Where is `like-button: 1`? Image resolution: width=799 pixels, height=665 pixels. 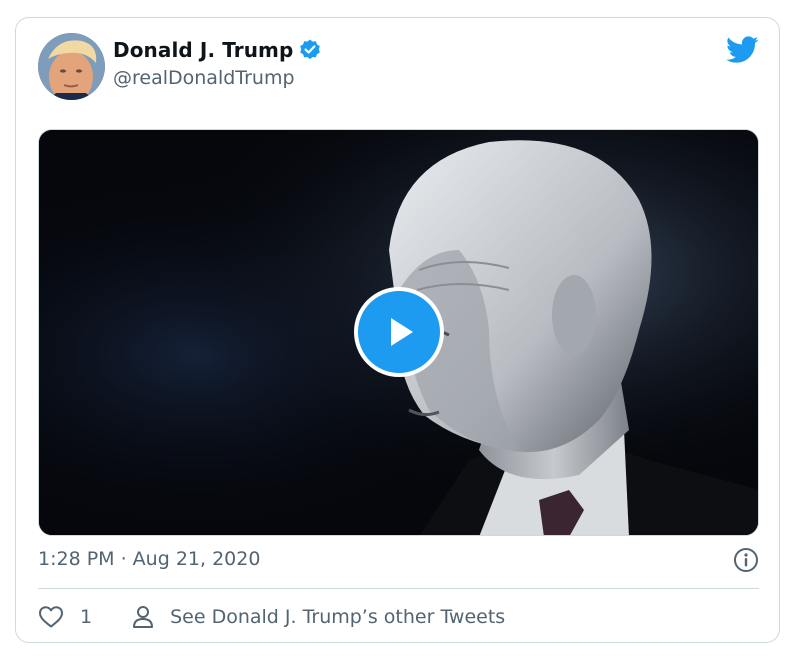 like-button: 1 is located at coordinates (65, 617).